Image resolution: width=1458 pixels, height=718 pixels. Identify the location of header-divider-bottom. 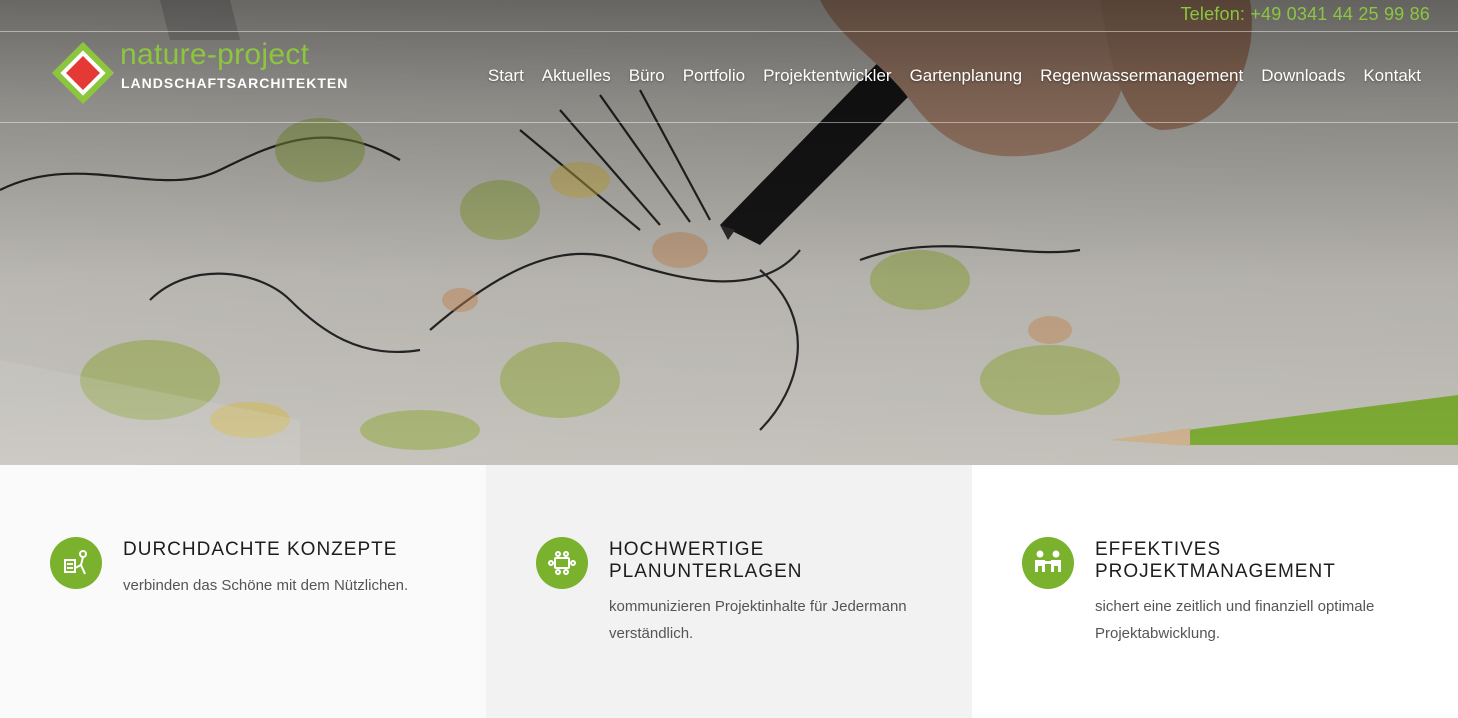
(729, 122).